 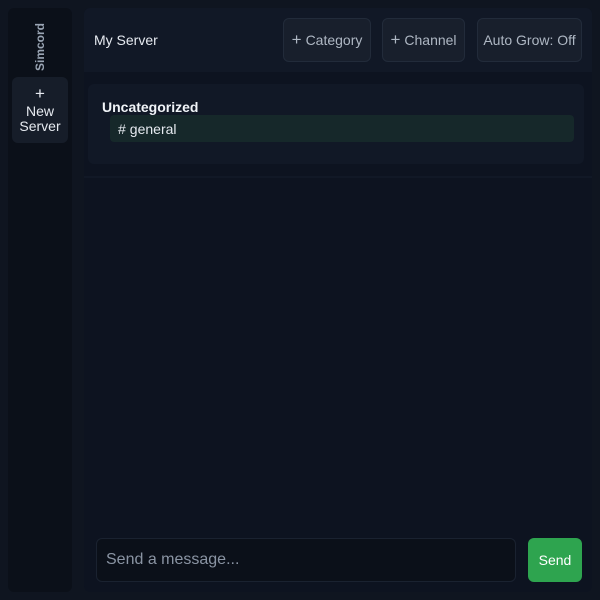 I want to click on divider, so click(x=338, y=177).